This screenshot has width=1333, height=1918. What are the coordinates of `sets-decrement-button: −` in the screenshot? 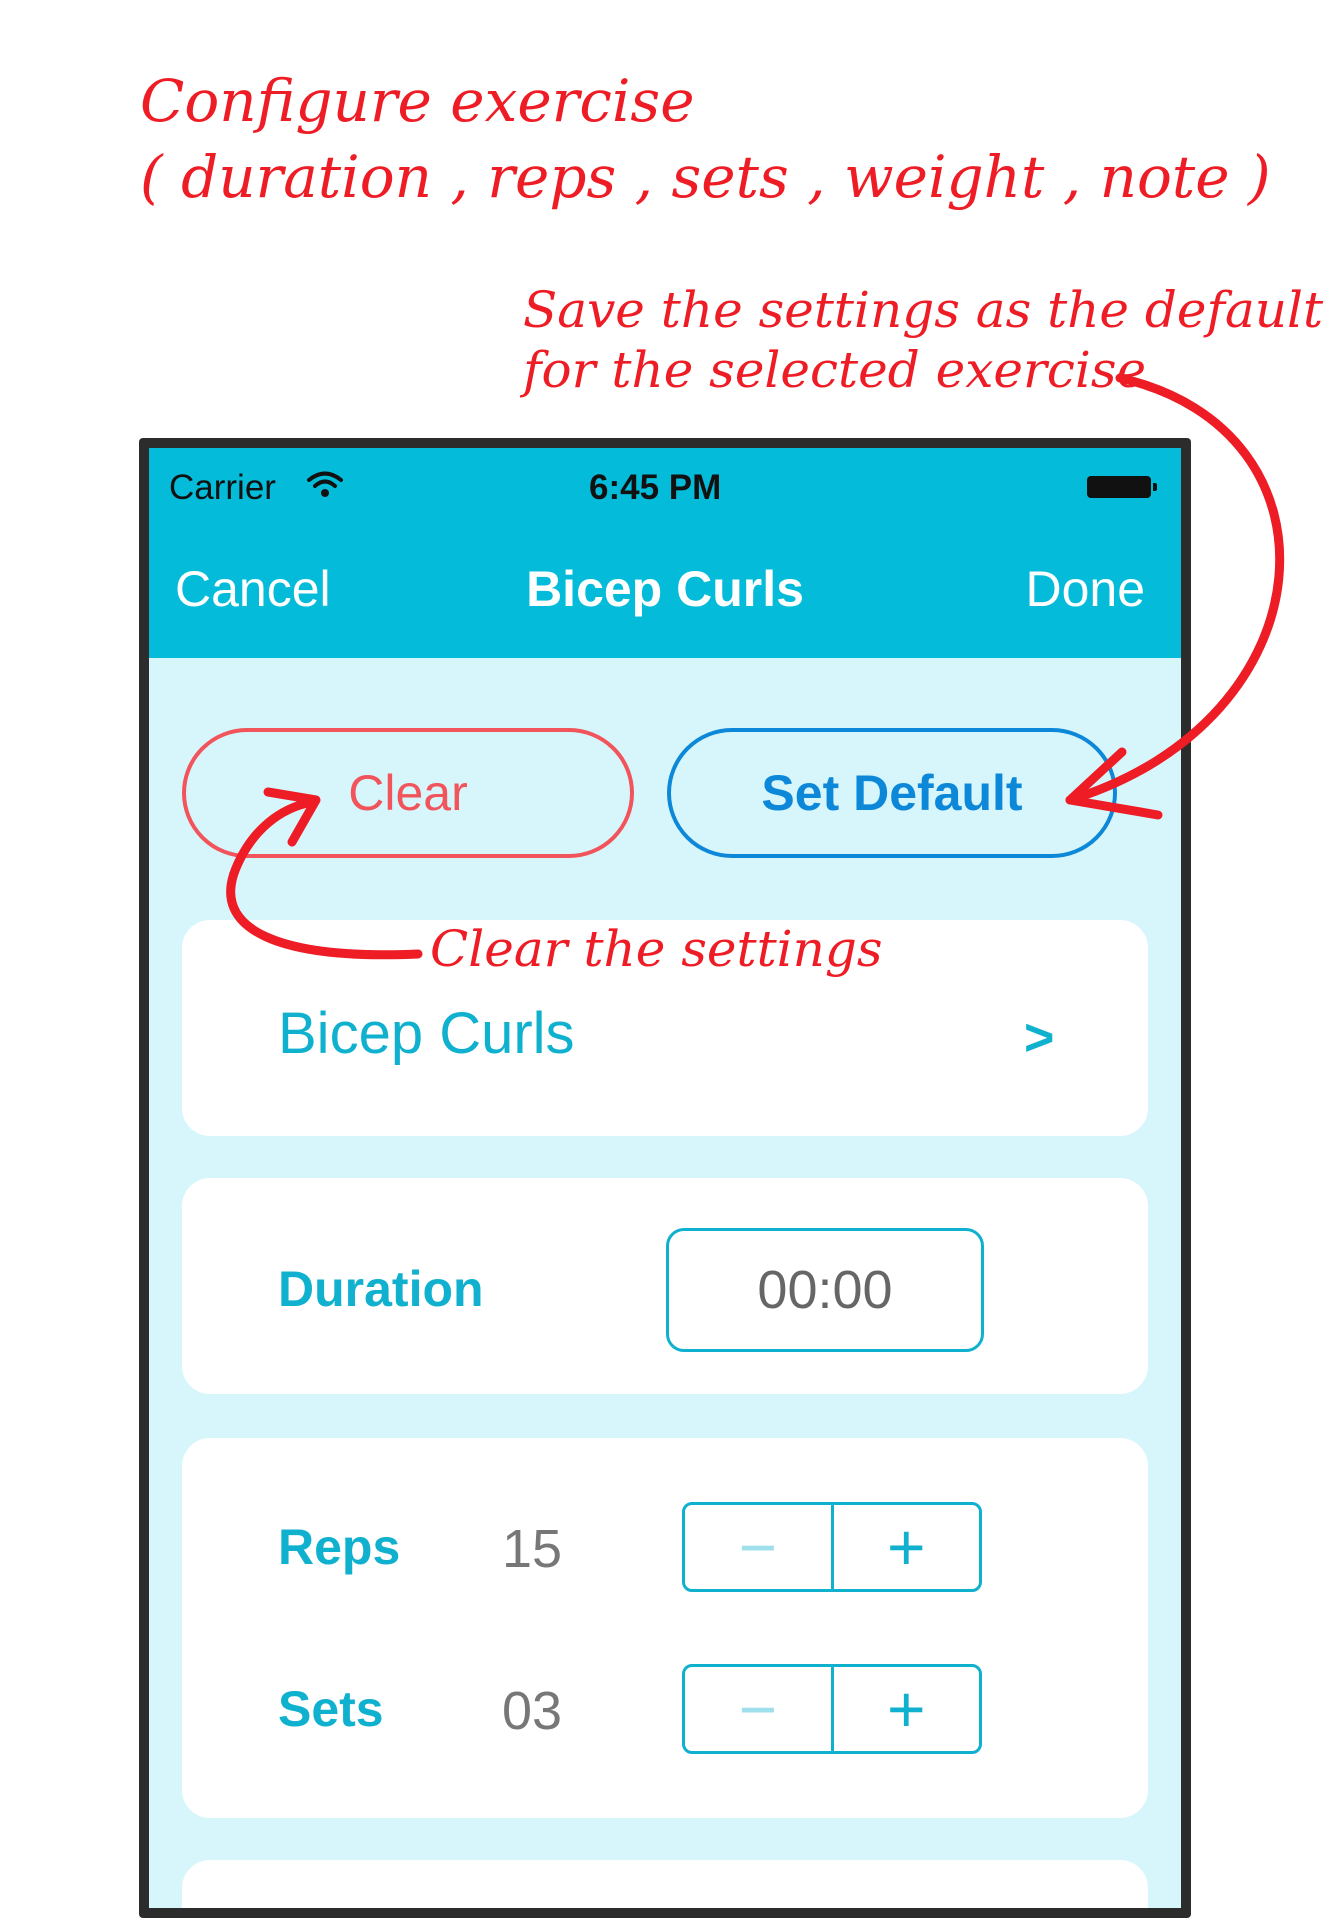 It's located at (759, 1709).